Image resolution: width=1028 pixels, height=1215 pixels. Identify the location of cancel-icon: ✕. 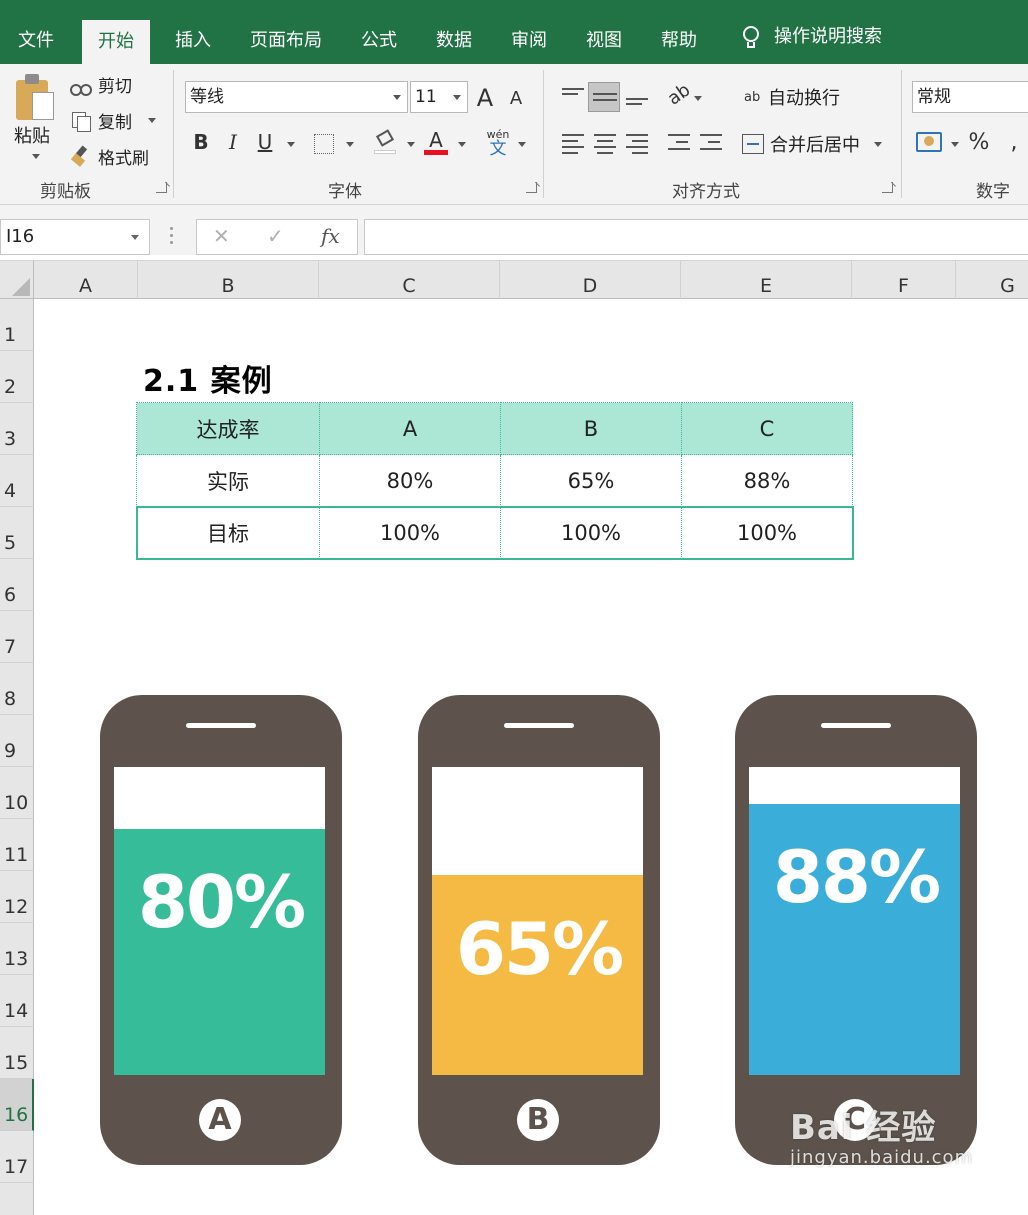
(221, 236).